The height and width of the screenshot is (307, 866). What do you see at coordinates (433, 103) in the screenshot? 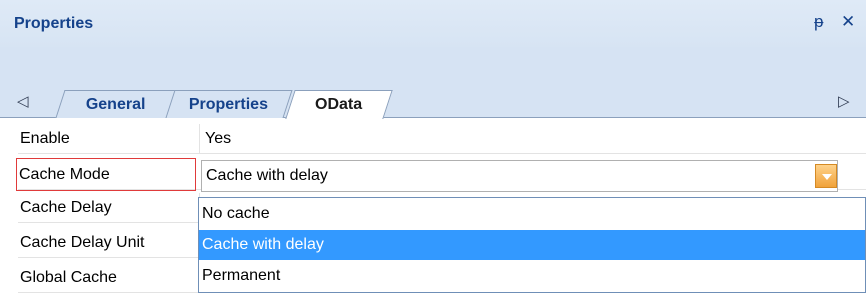
I see `tab-strip: ◁ General Properties OData ▷` at bounding box center [433, 103].